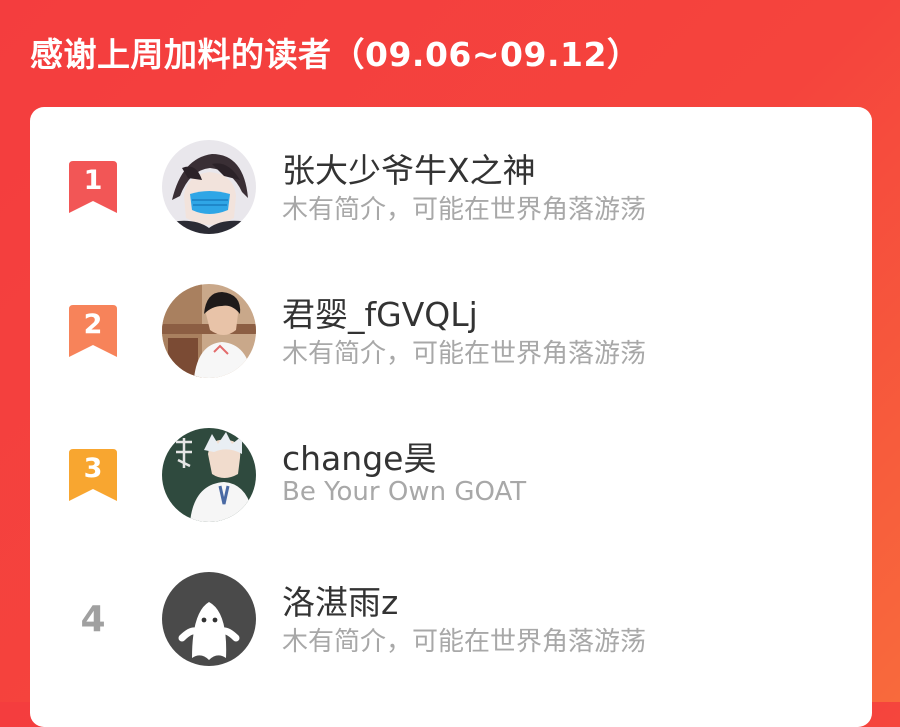  What do you see at coordinates (409, 170) in the screenshot?
I see `reader-name: 张大少爷牛X之神` at bounding box center [409, 170].